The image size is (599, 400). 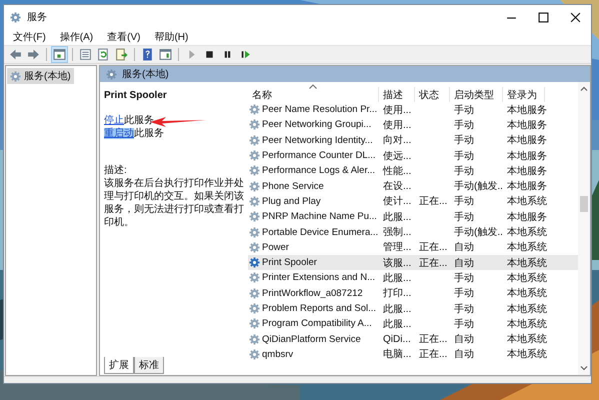 What do you see at coordinates (114, 120) in the screenshot?
I see `action-link: 停止` at bounding box center [114, 120].